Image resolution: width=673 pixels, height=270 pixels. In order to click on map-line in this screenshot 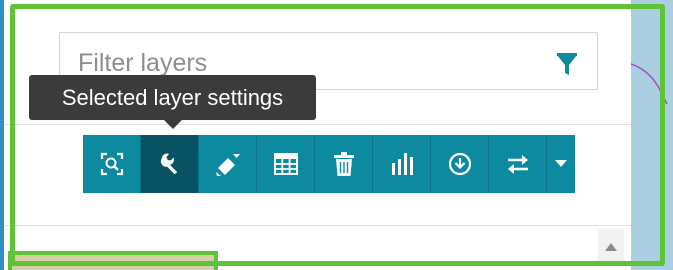, I will do `click(649, 84)`.